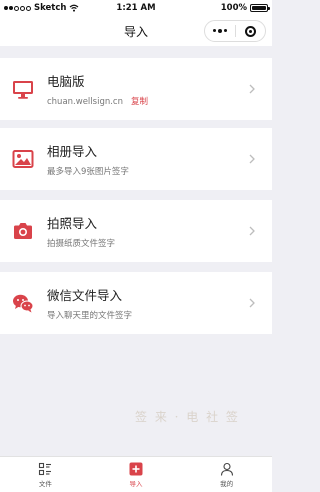 The height and width of the screenshot is (492, 320). I want to click on more-icon, so click(220, 30).